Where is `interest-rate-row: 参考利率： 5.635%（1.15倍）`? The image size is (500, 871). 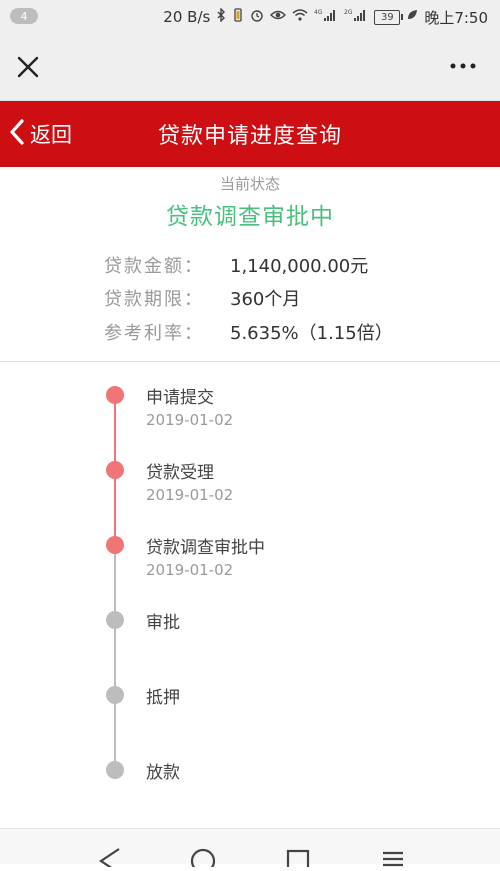
interest-rate-row: 参考利率： 5.635%（1.15倍） is located at coordinates (248, 332).